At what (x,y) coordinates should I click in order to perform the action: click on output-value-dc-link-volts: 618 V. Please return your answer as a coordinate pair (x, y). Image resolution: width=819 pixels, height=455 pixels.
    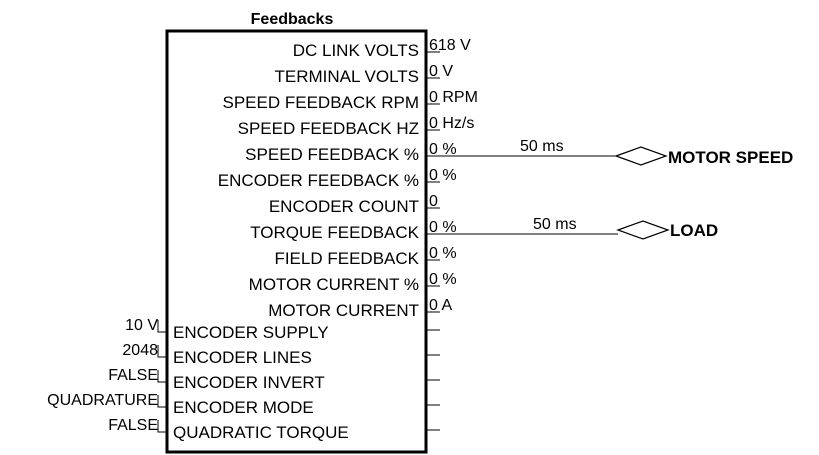
    Looking at the image, I should click on (450, 45).